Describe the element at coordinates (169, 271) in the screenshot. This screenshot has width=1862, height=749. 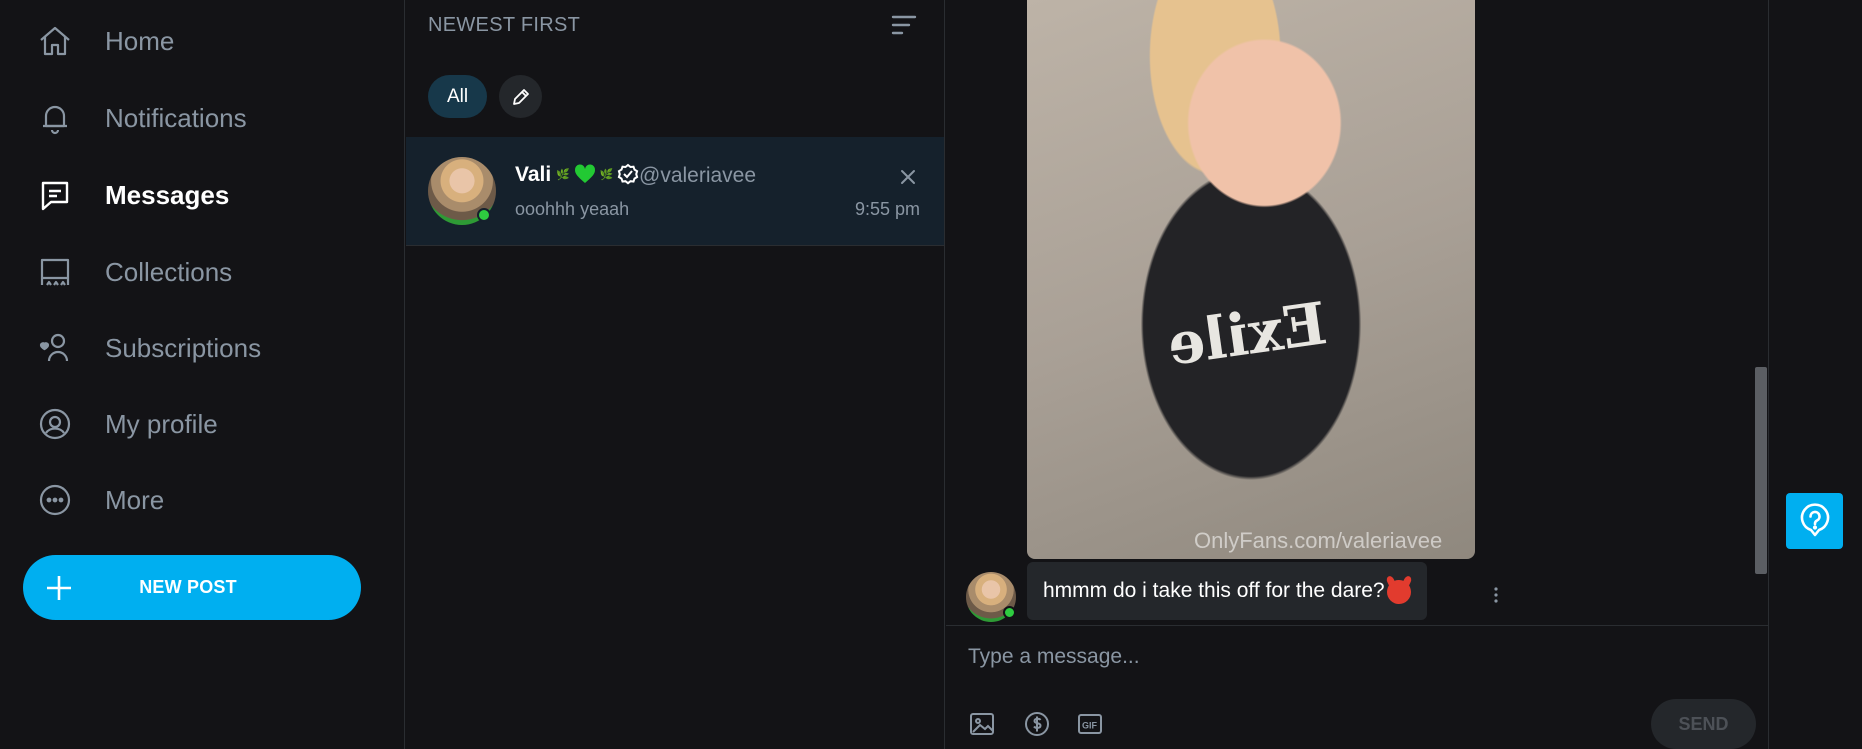
I see `nav-item-label: Collections` at that location.